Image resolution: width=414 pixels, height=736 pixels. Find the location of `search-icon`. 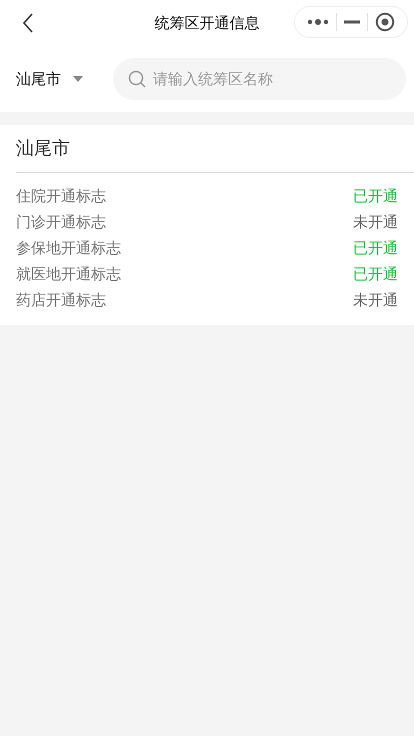

search-icon is located at coordinates (137, 79).